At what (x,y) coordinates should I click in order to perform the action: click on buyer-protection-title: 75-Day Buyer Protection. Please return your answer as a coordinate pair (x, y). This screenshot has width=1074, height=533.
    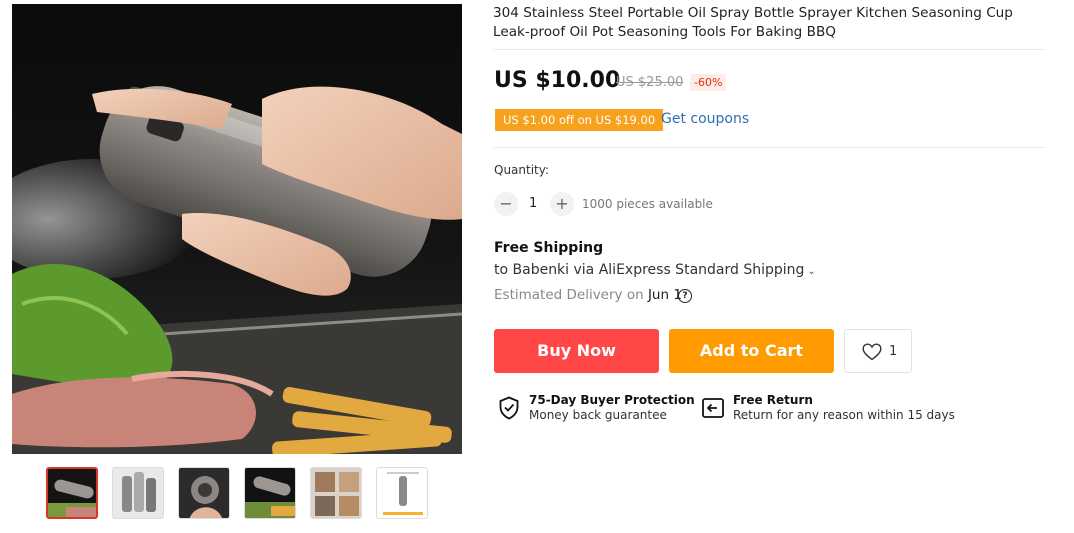
    Looking at the image, I should click on (612, 400).